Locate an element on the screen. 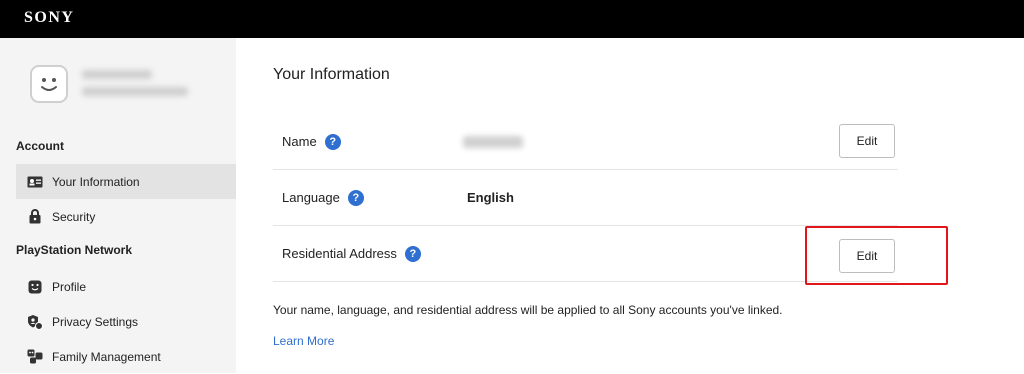 The width and height of the screenshot is (1024, 374). language-value: English is located at coordinates (490, 197).